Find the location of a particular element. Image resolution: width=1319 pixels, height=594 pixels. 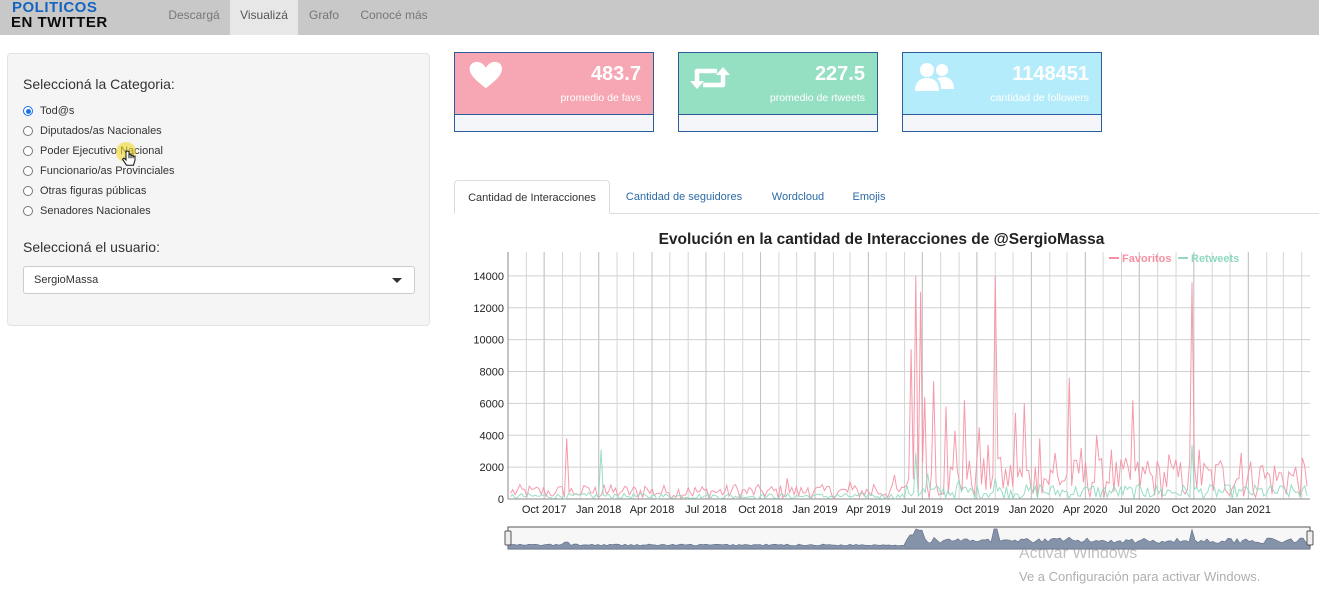

rtweets-value-box: 227.5 promedio de rtweets is located at coordinates (778, 92).